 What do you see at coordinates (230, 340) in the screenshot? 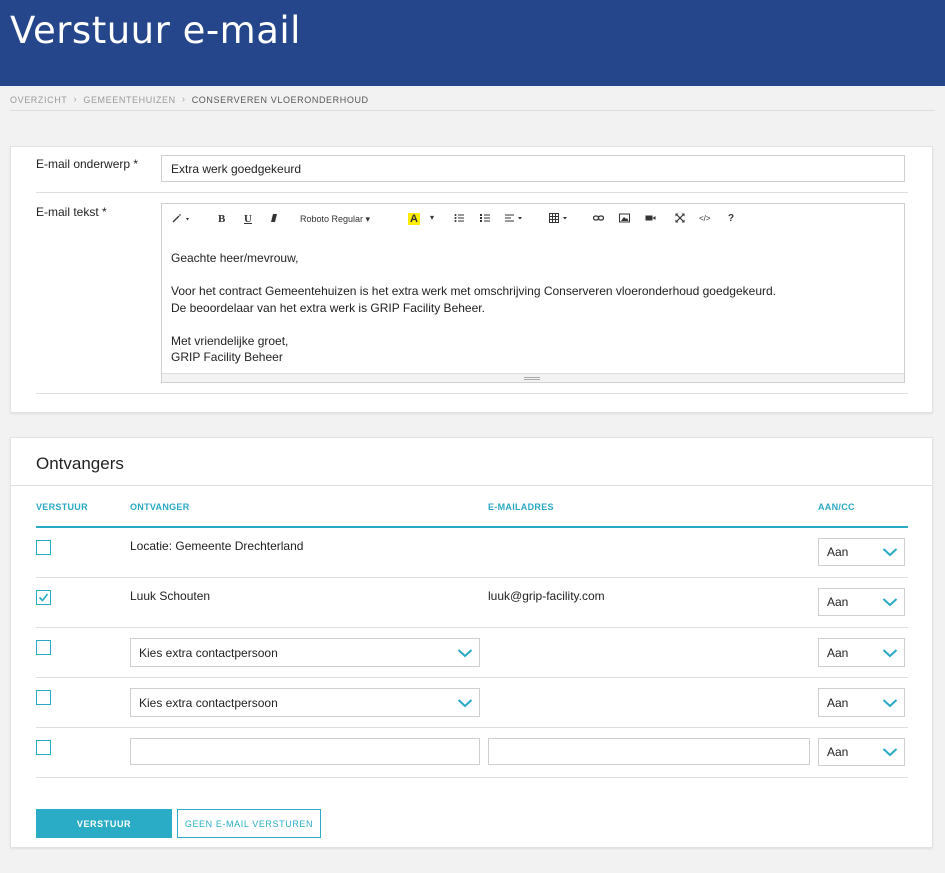
I see `editor-line: Met vriendelijke groet,` at bounding box center [230, 340].